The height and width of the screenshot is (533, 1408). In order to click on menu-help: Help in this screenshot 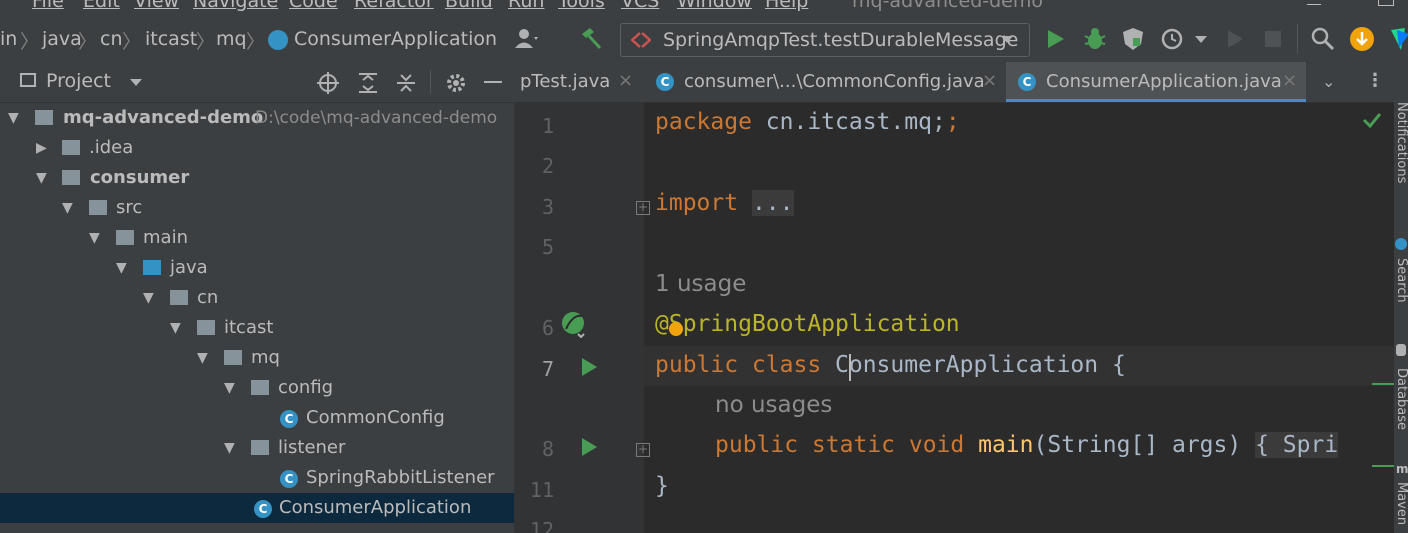, I will do `click(786, 6)`.